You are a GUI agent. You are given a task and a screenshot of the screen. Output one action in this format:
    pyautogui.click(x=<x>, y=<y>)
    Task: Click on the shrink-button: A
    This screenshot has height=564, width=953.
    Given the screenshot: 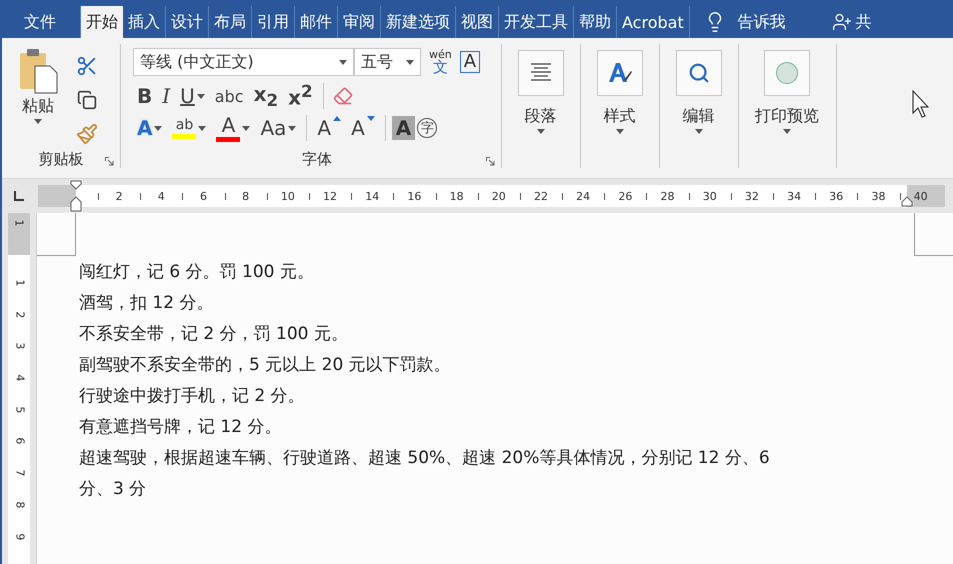 What is the action you would take?
    pyautogui.click(x=363, y=128)
    